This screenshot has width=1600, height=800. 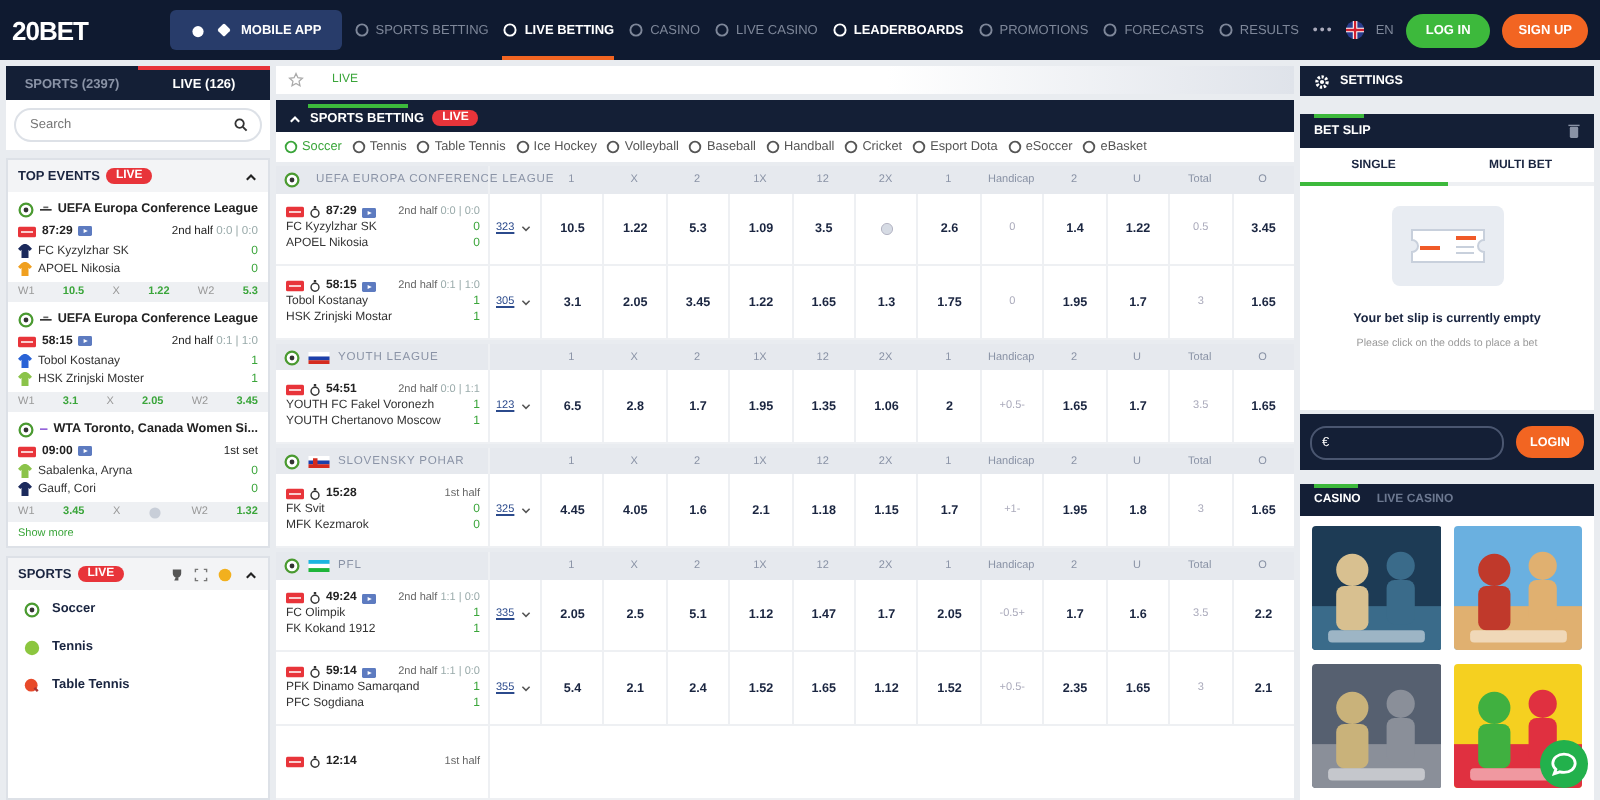 I want to click on paddle-icon, so click(x=32, y=685).